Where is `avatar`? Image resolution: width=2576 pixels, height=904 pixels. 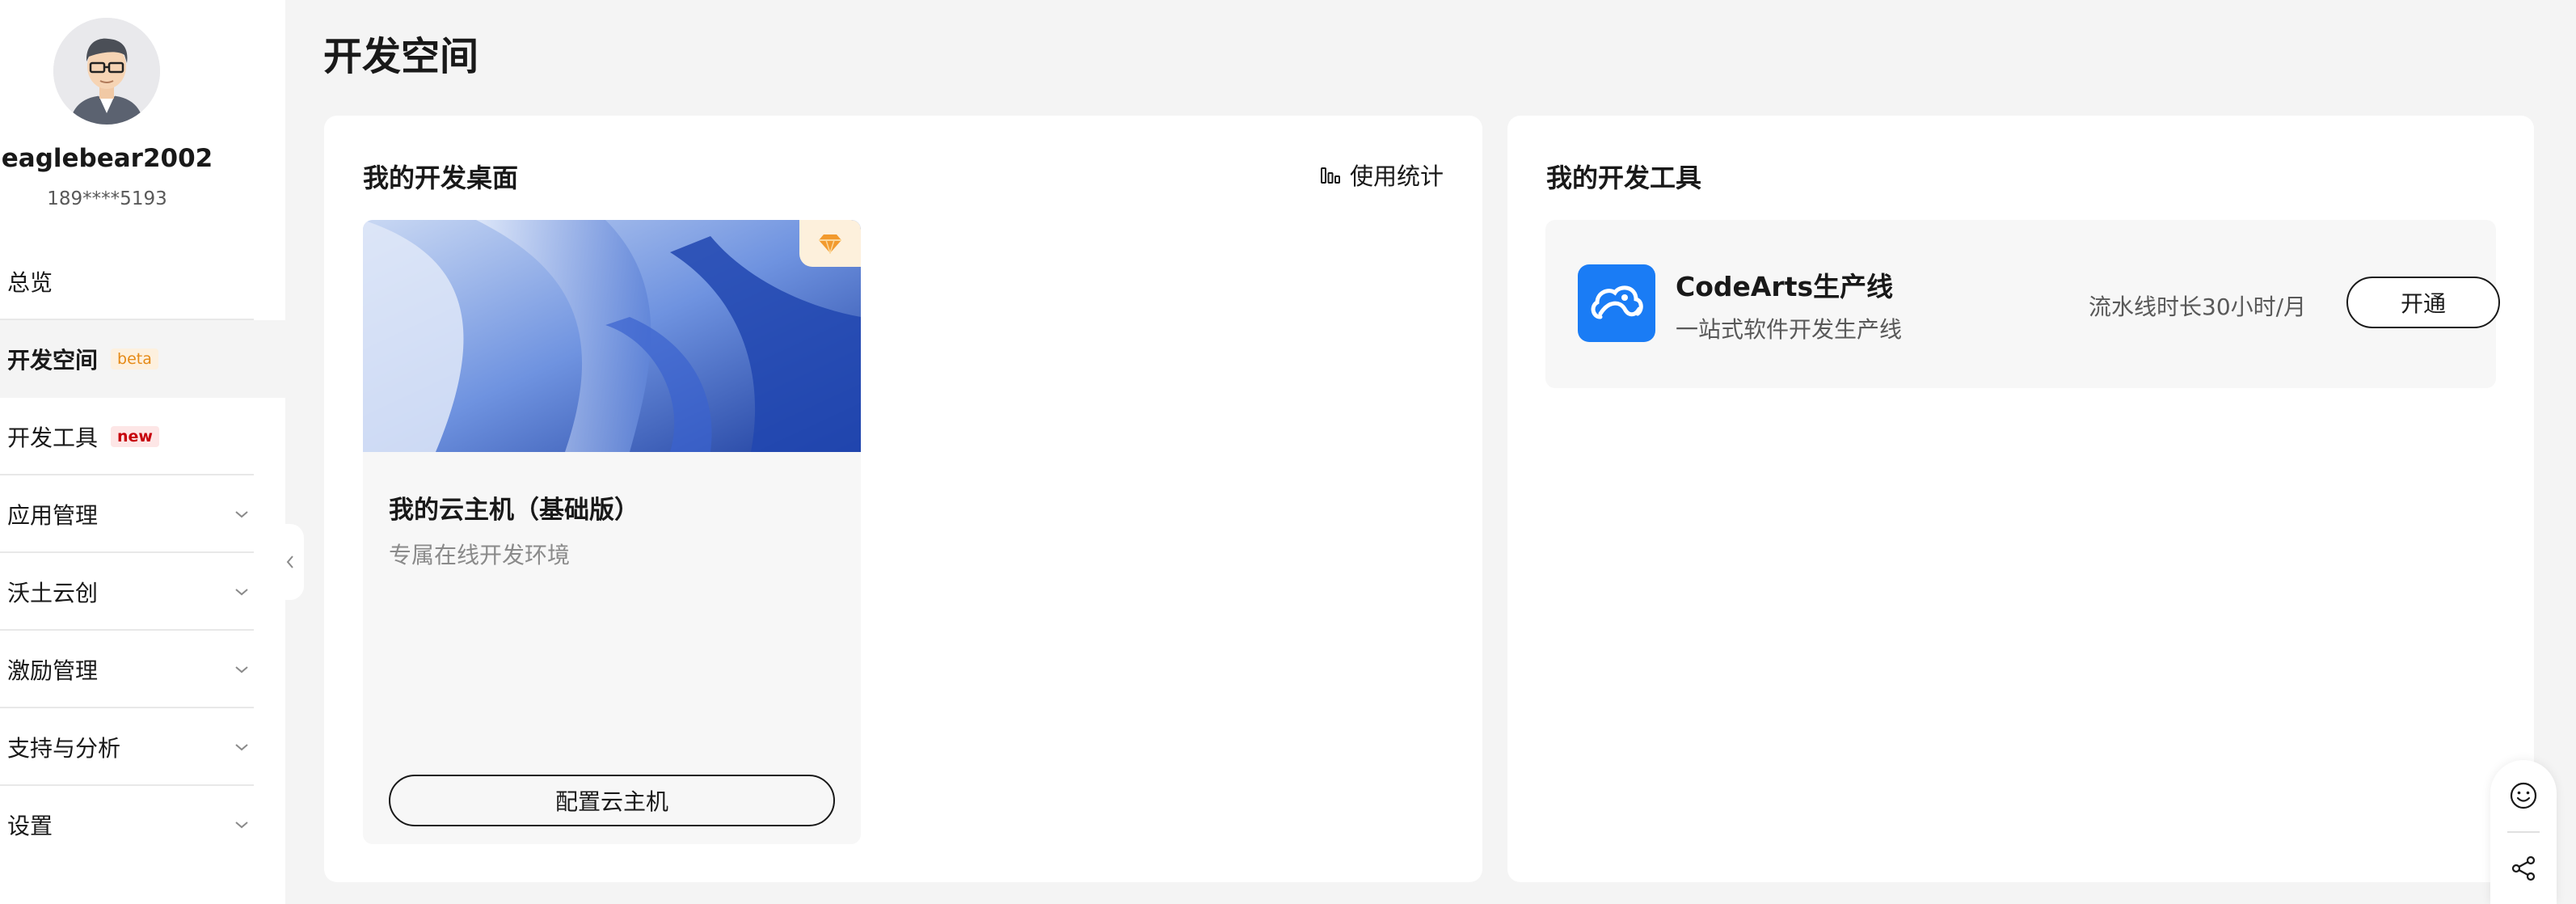 avatar is located at coordinates (106, 71).